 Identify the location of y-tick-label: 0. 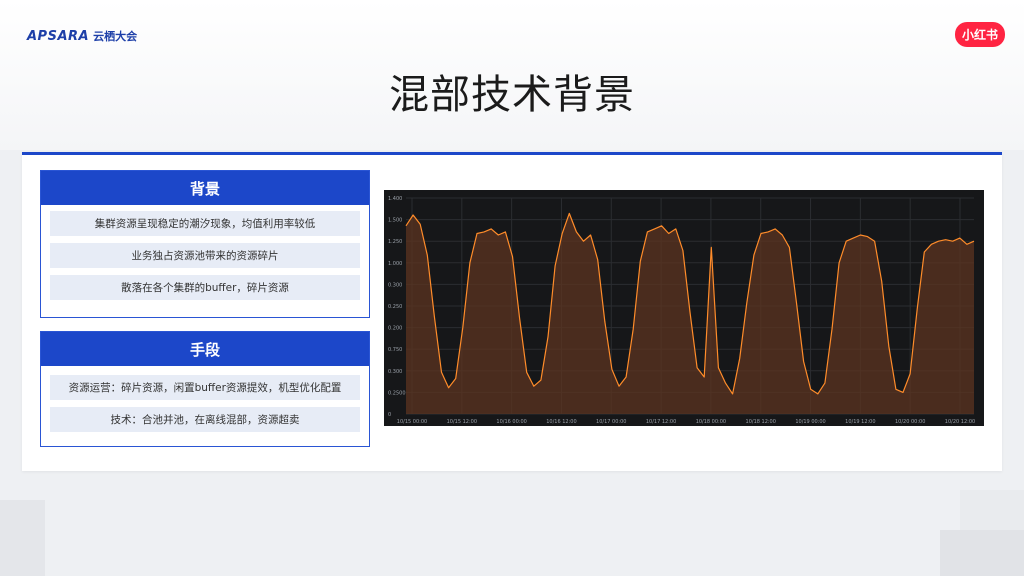
(389, 415).